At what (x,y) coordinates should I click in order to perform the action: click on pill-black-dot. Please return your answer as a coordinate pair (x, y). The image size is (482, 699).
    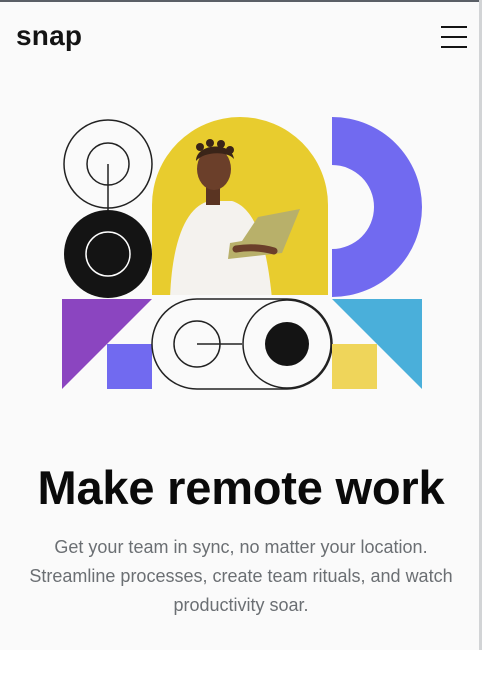
    Looking at the image, I should click on (287, 344).